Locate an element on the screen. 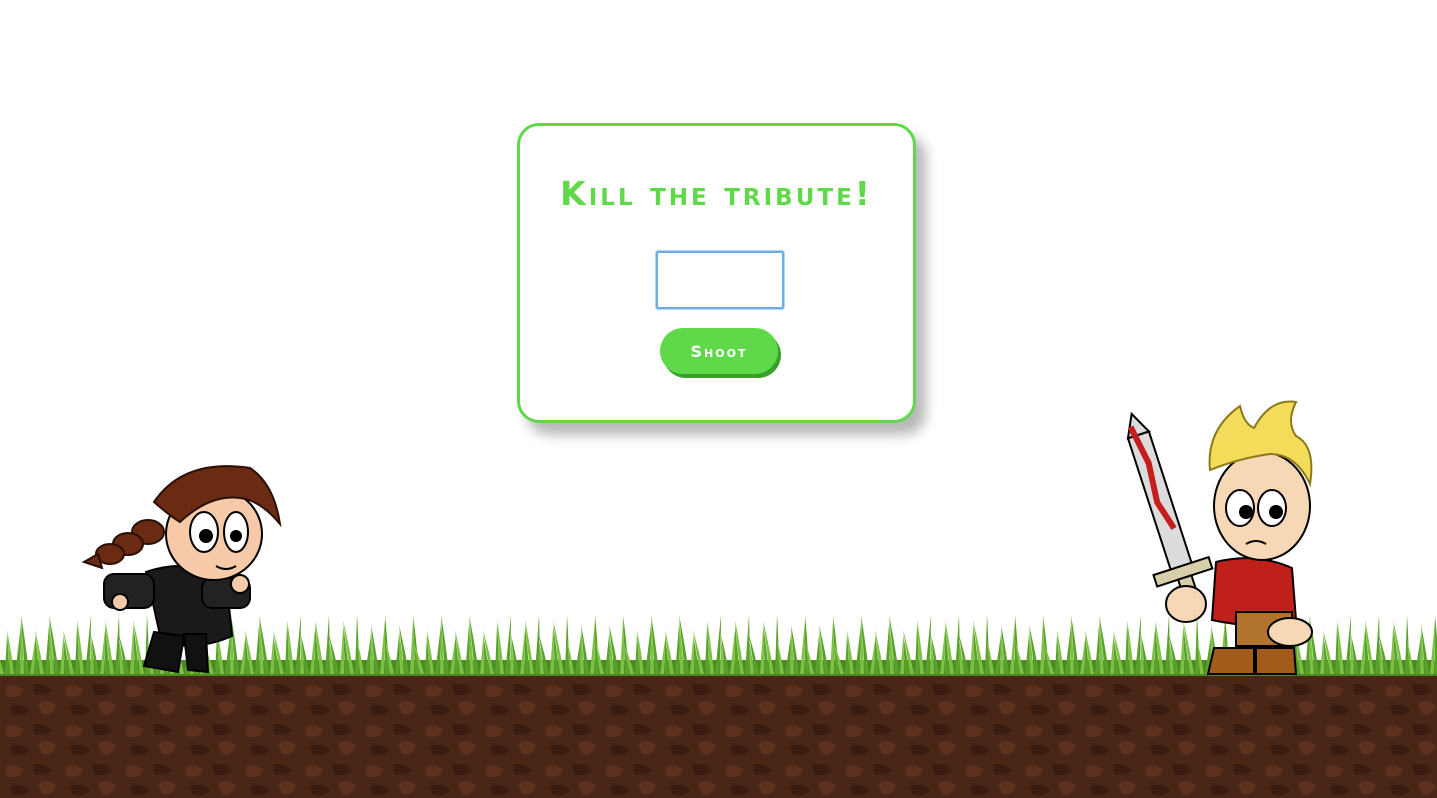 Image resolution: width=1437 pixels, height=798 pixels. game-panel: Kill the tribute! Shoot is located at coordinates (716, 273).